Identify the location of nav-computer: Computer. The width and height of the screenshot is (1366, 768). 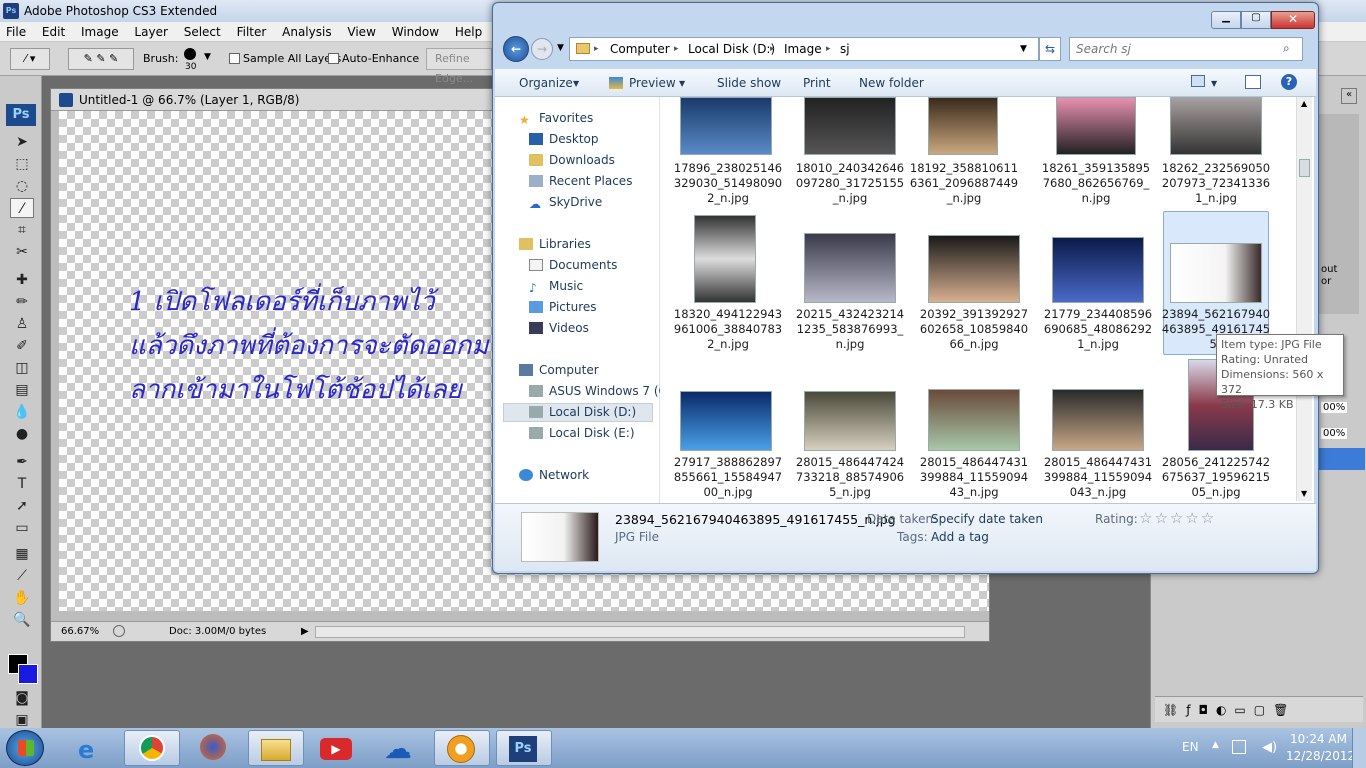
(559, 370).